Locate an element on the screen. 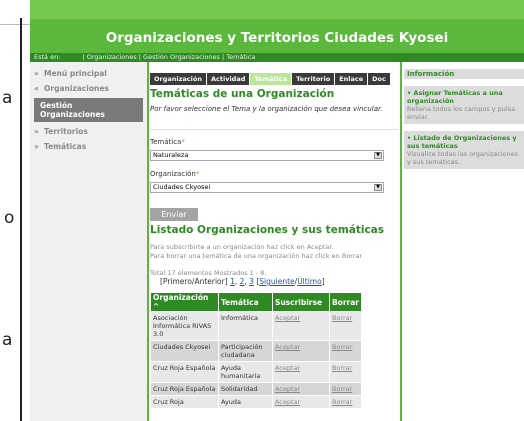 This screenshot has width=524, height=421. column-header-tematica: Temática is located at coordinates (245, 302).